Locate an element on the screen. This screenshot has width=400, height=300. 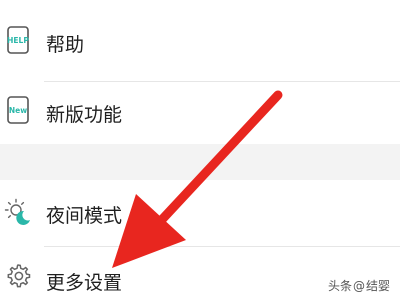
new-icon-text: New is located at coordinates (18, 110).